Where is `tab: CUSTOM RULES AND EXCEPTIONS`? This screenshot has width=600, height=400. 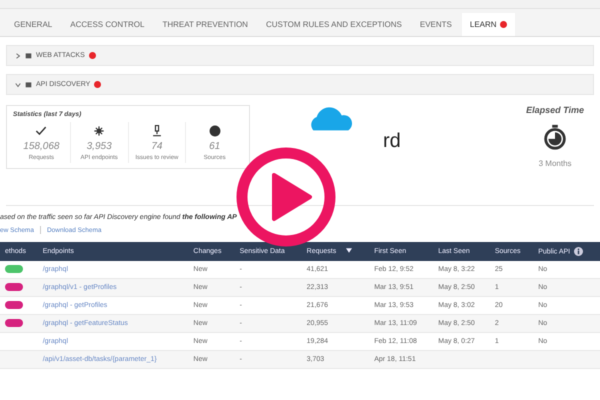 tab: CUSTOM RULES AND EXCEPTIONS is located at coordinates (334, 24).